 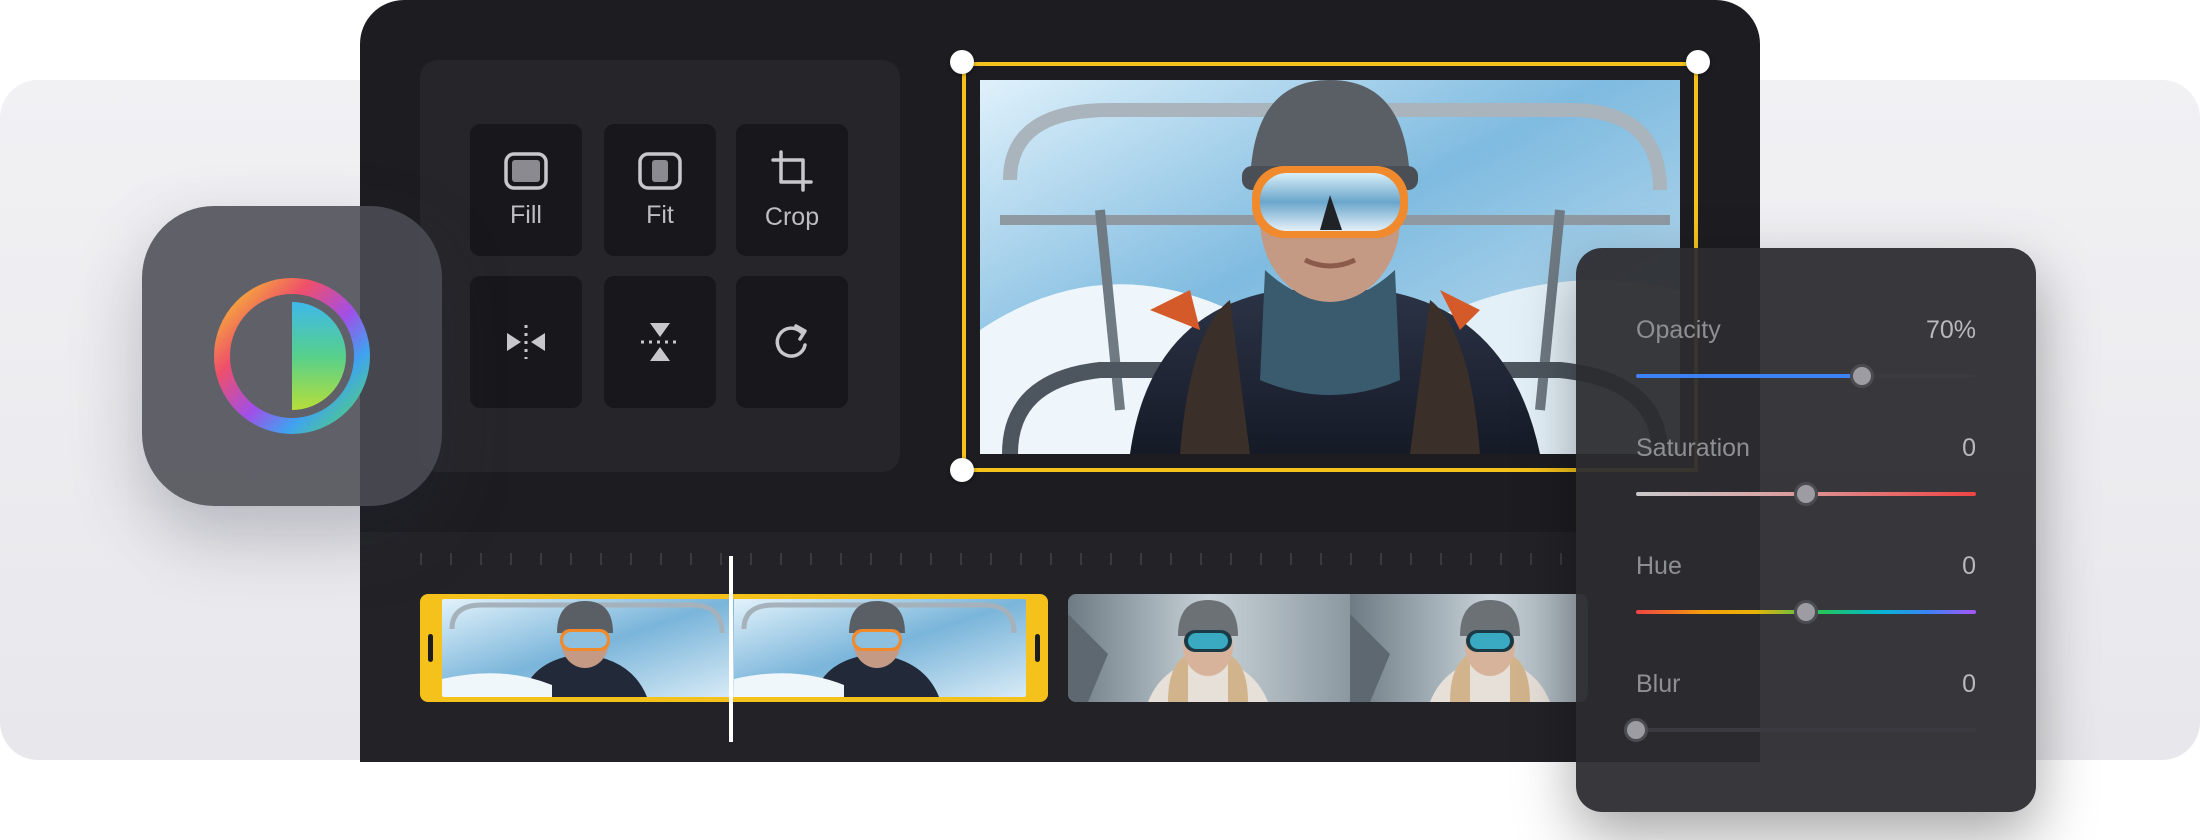 I want to click on playhead, so click(x=731, y=649).